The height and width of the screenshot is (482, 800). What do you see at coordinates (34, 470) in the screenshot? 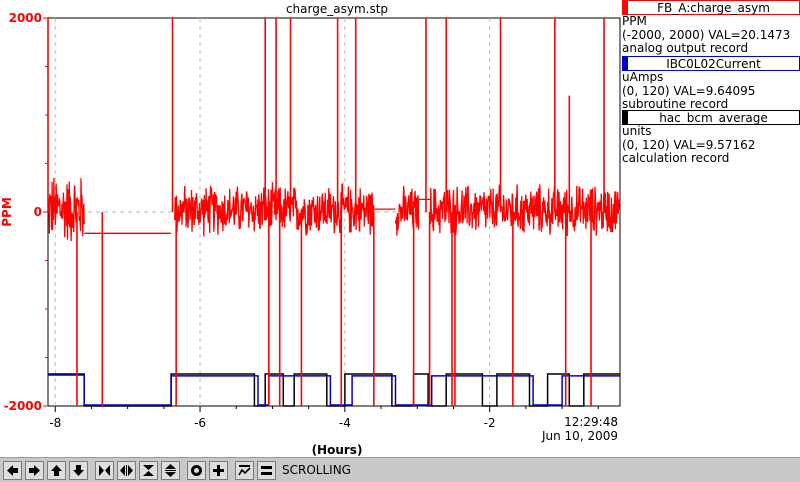
I see `arrow-right-icon` at bounding box center [34, 470].